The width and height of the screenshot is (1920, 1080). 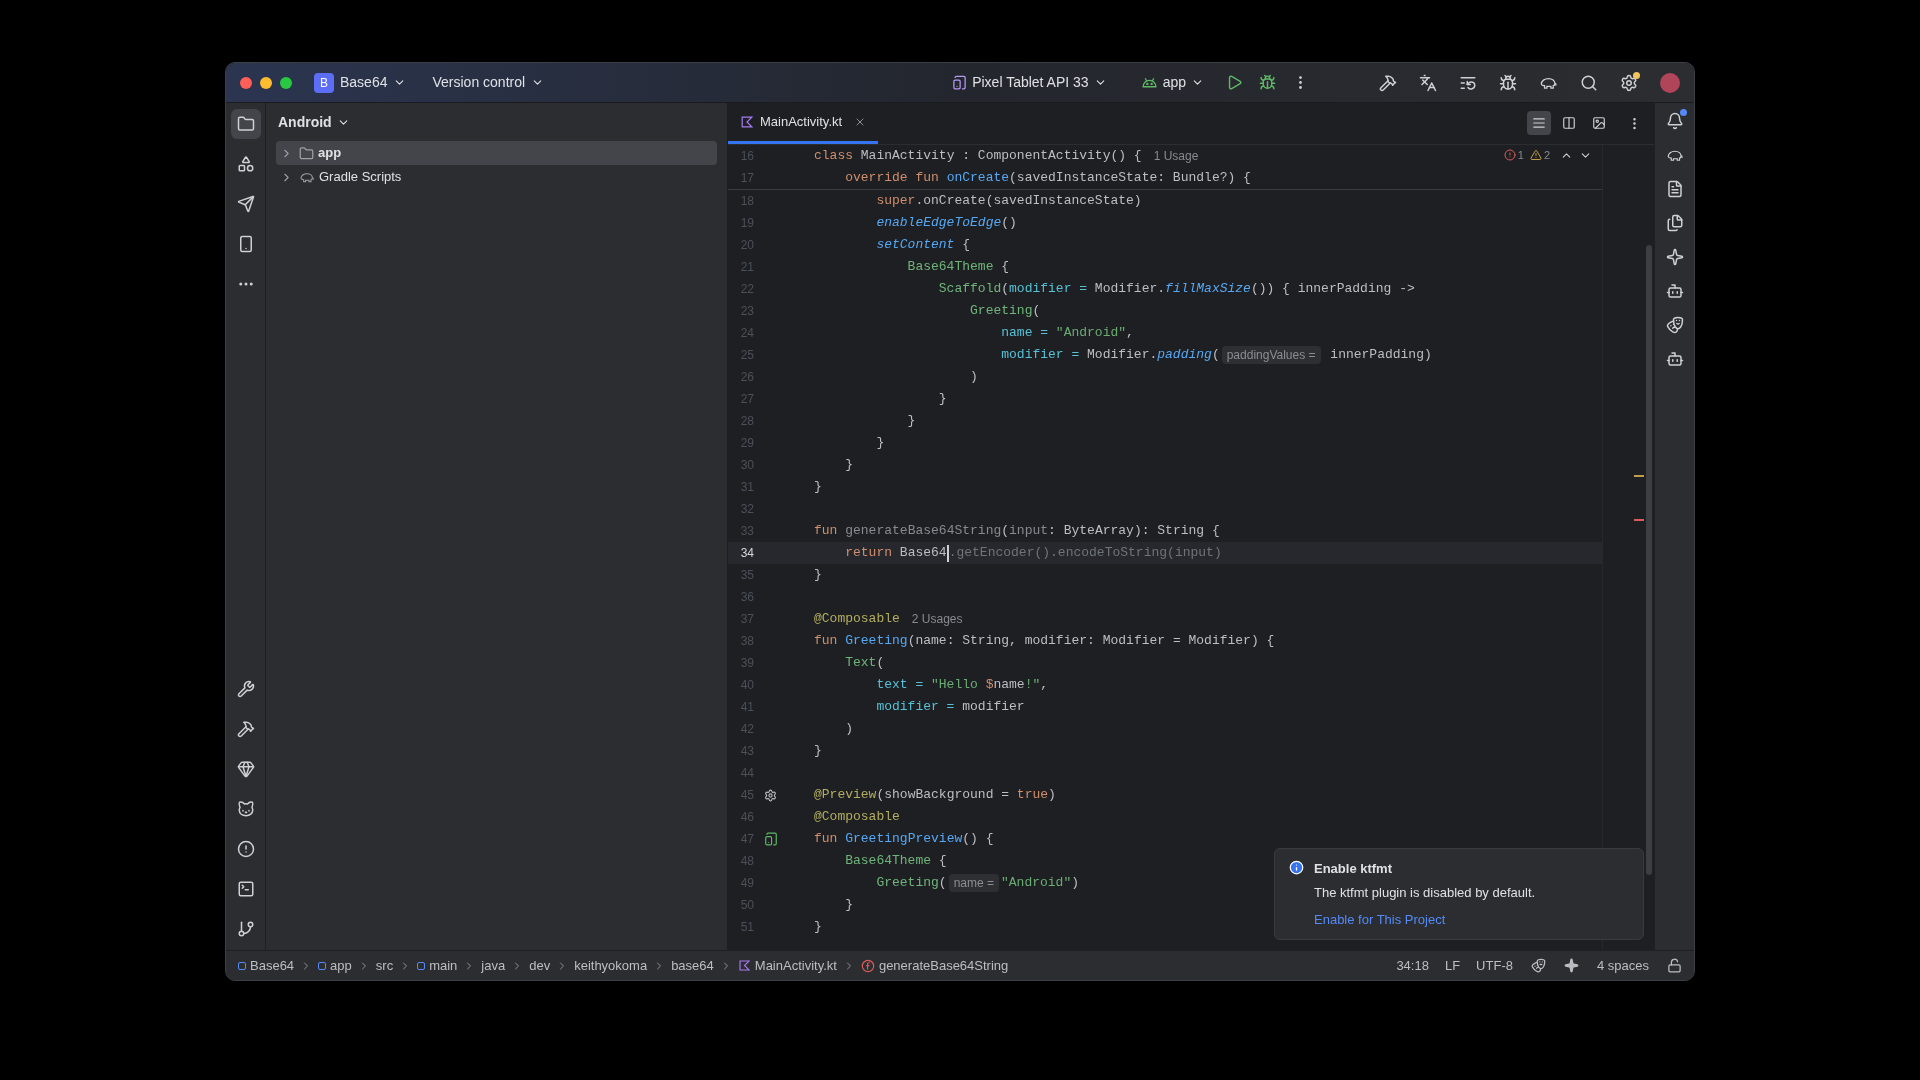 I want to click on breadcrumb: keithyokoma, so click(x=611, y=965).